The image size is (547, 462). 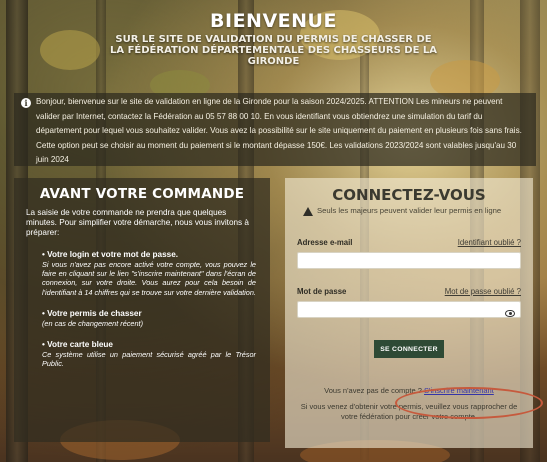 What do you see at coordinates (322, 291) in the screenshot?
I see `password-label: Mot de passe` at bounding box center [322, 291].